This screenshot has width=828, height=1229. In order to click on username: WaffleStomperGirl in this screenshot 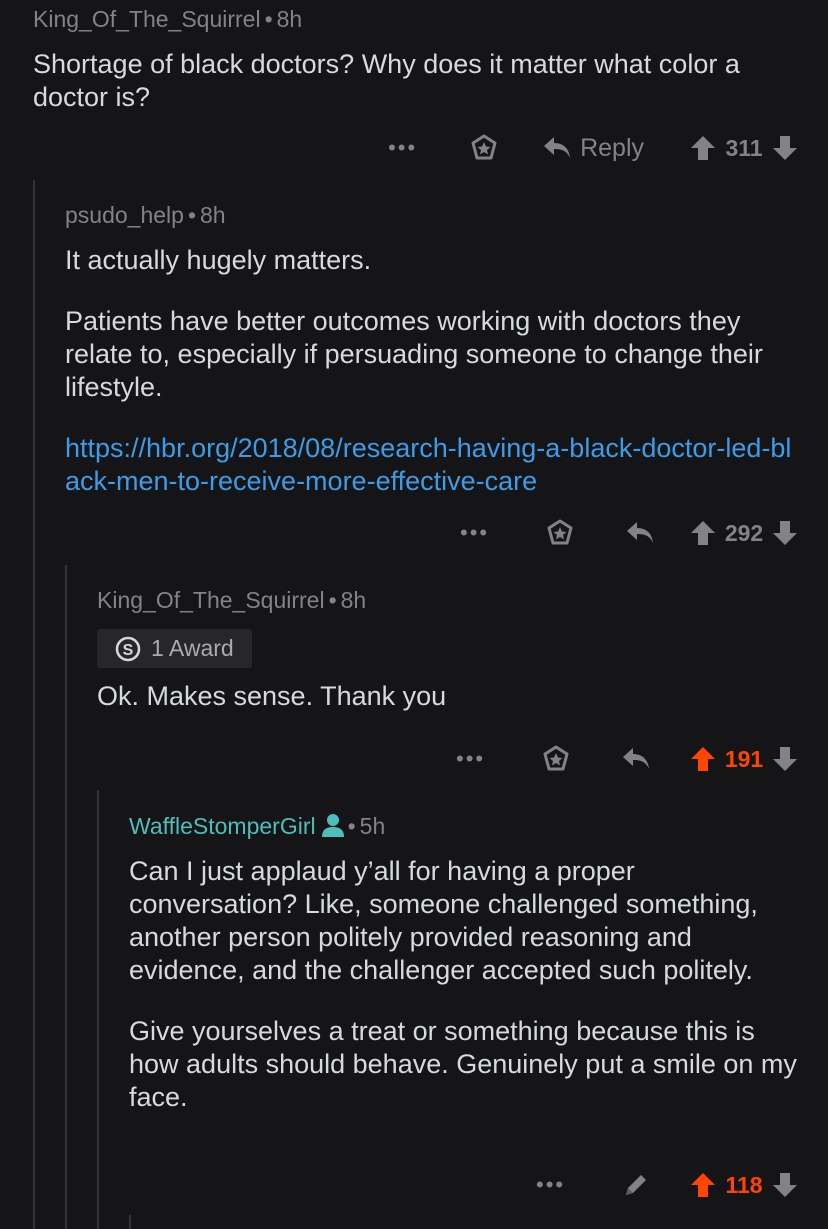, I will do `click(222, 826)`.